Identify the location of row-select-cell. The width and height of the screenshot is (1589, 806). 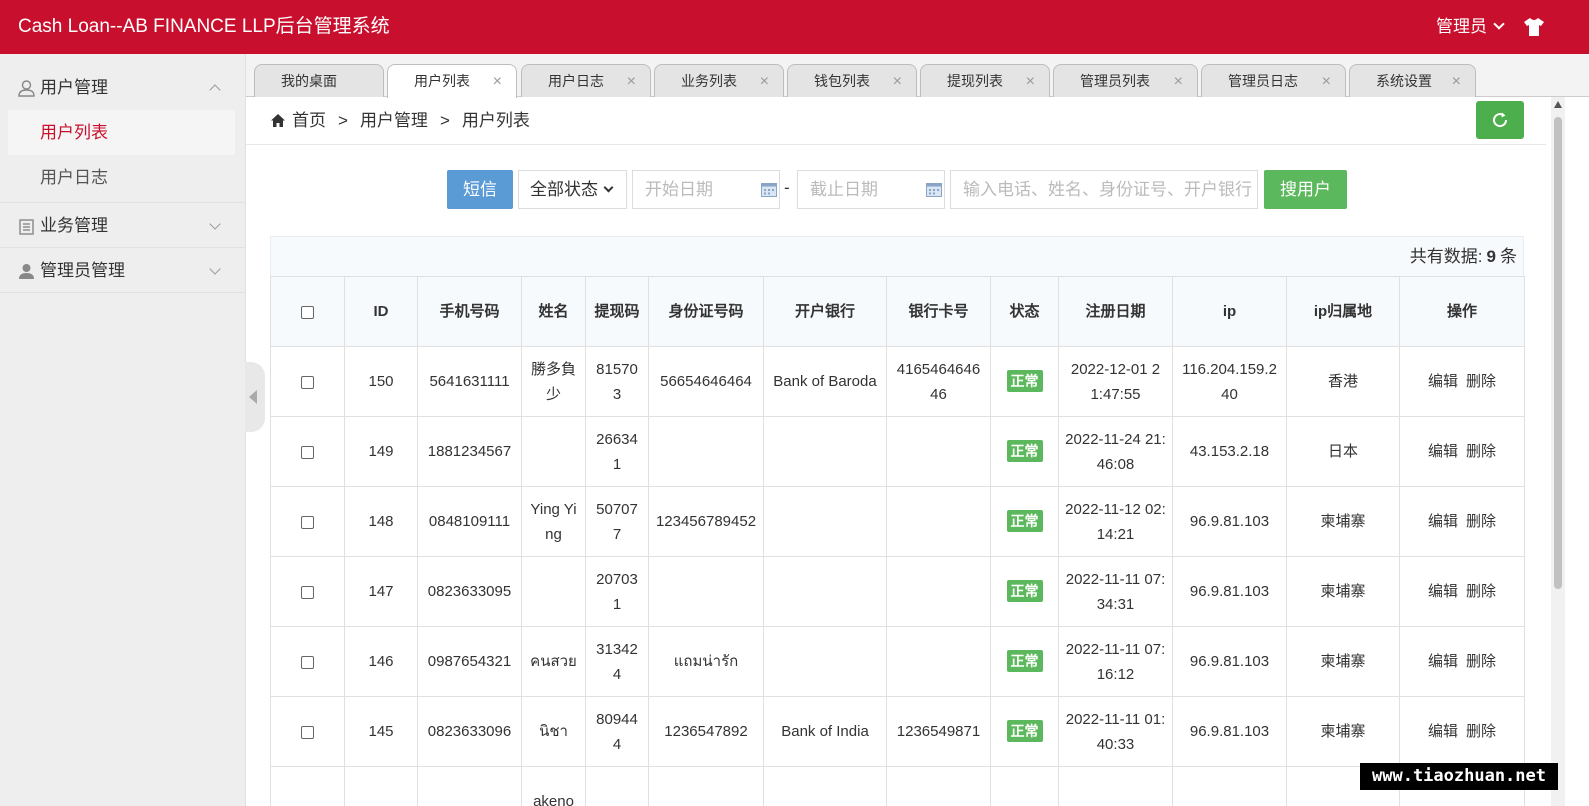
(307, 591).